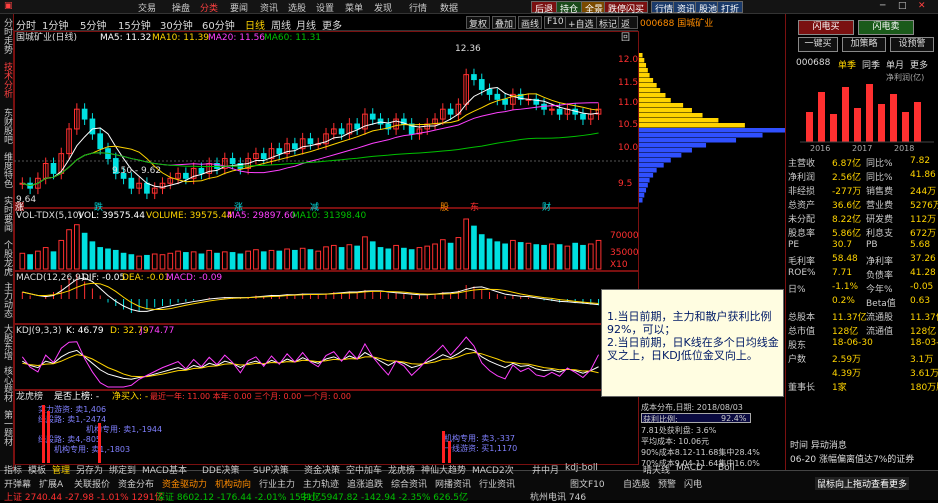 This screenshot has width=938, height=503. Describe the element at coordinates (555, 22) in the screenshot. I see `f10-button: F10` at that location.